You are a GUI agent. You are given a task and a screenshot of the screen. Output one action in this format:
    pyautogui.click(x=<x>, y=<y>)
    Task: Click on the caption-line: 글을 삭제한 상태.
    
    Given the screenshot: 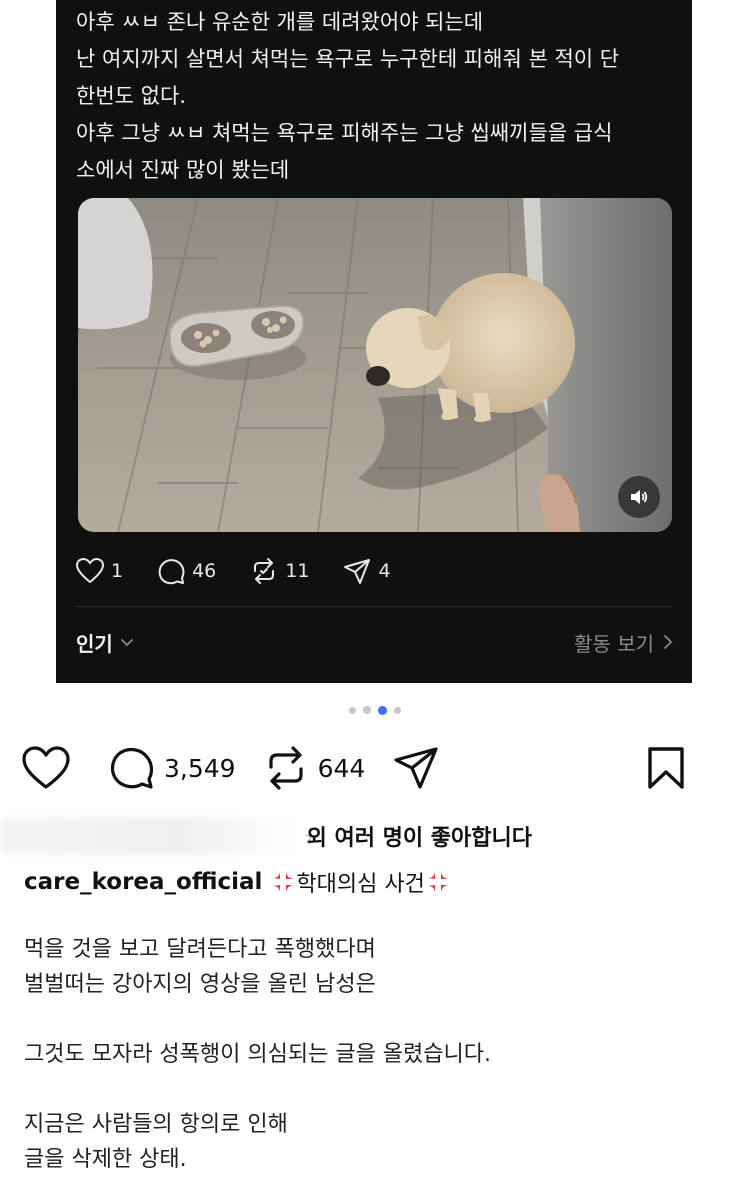 What is the action you would take?
    pyautogui.click(x=105, y=1159)
    